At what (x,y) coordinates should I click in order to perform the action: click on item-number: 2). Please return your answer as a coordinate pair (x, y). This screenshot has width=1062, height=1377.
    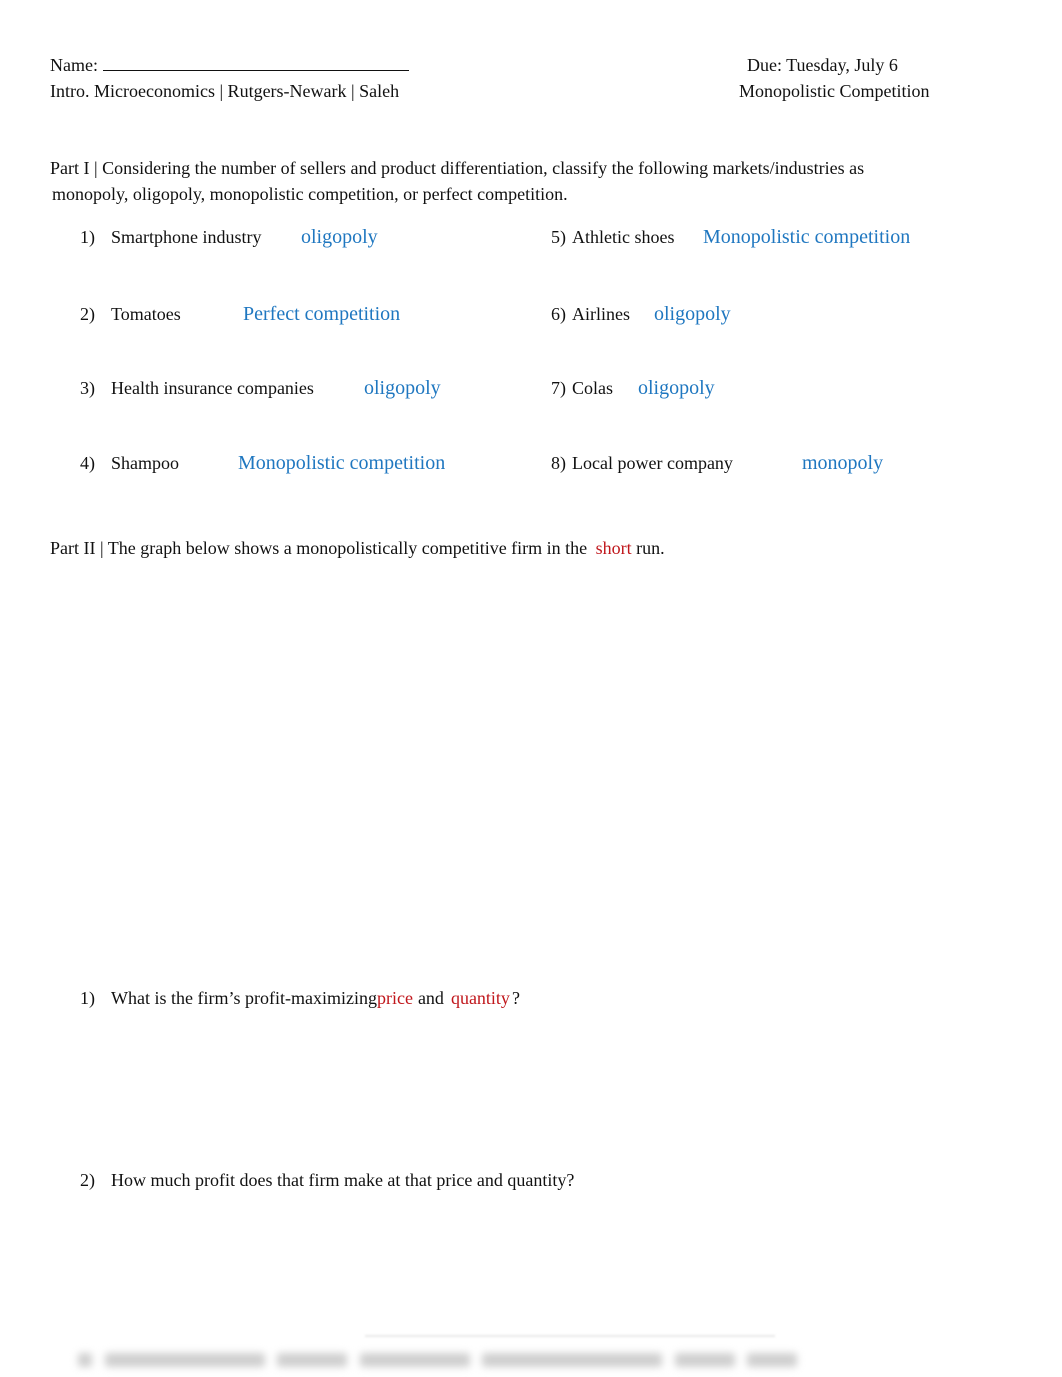
    Looking at the image, I should click on (87, 314).